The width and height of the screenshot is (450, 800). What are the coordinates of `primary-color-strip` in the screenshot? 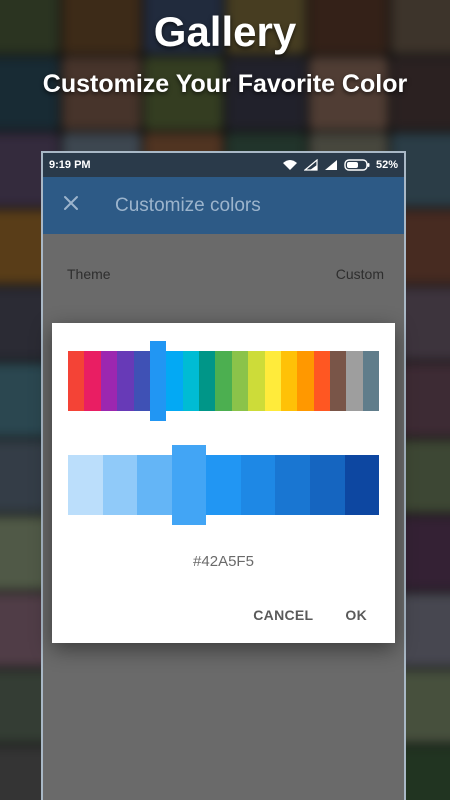 It's located at (224, 381).